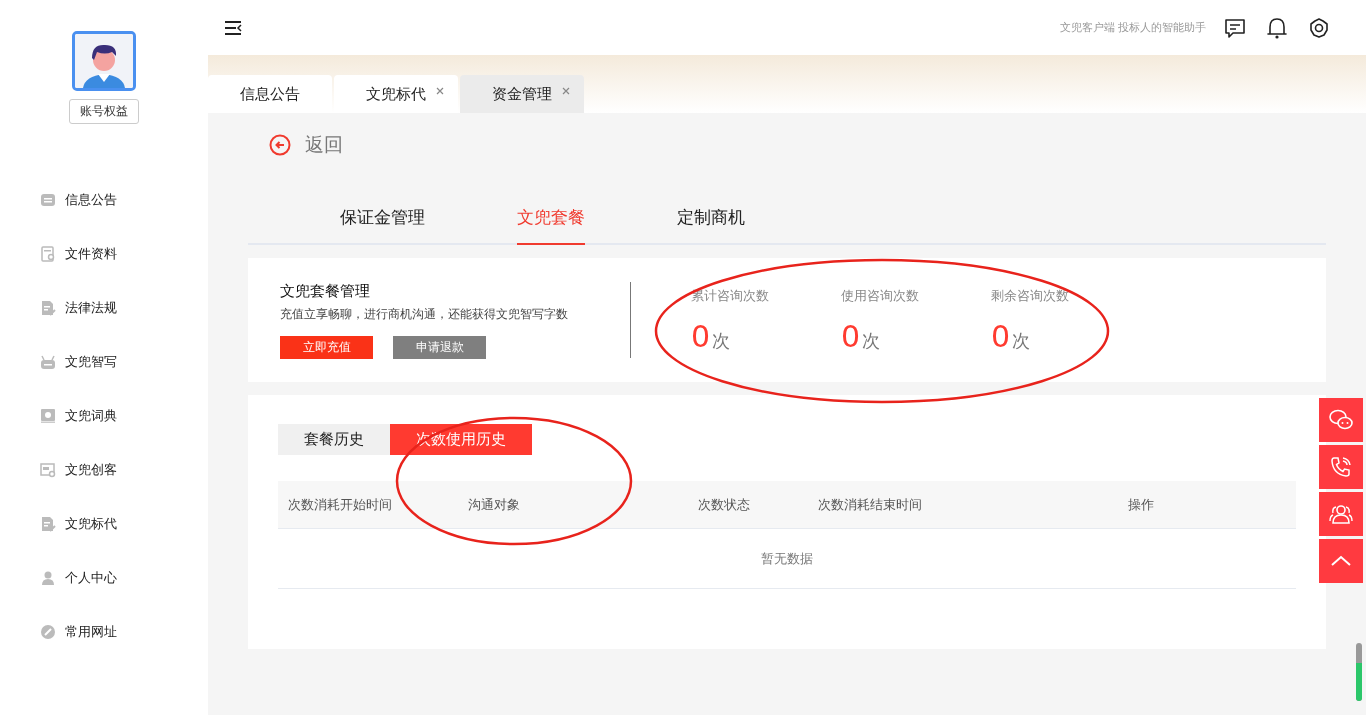 This screenshot has width=1366, height=715. What do you see at coordinates (104, 254) in the screenshot?
I see `sidebar-item: 文件资料` at bounding box center [104, 254].